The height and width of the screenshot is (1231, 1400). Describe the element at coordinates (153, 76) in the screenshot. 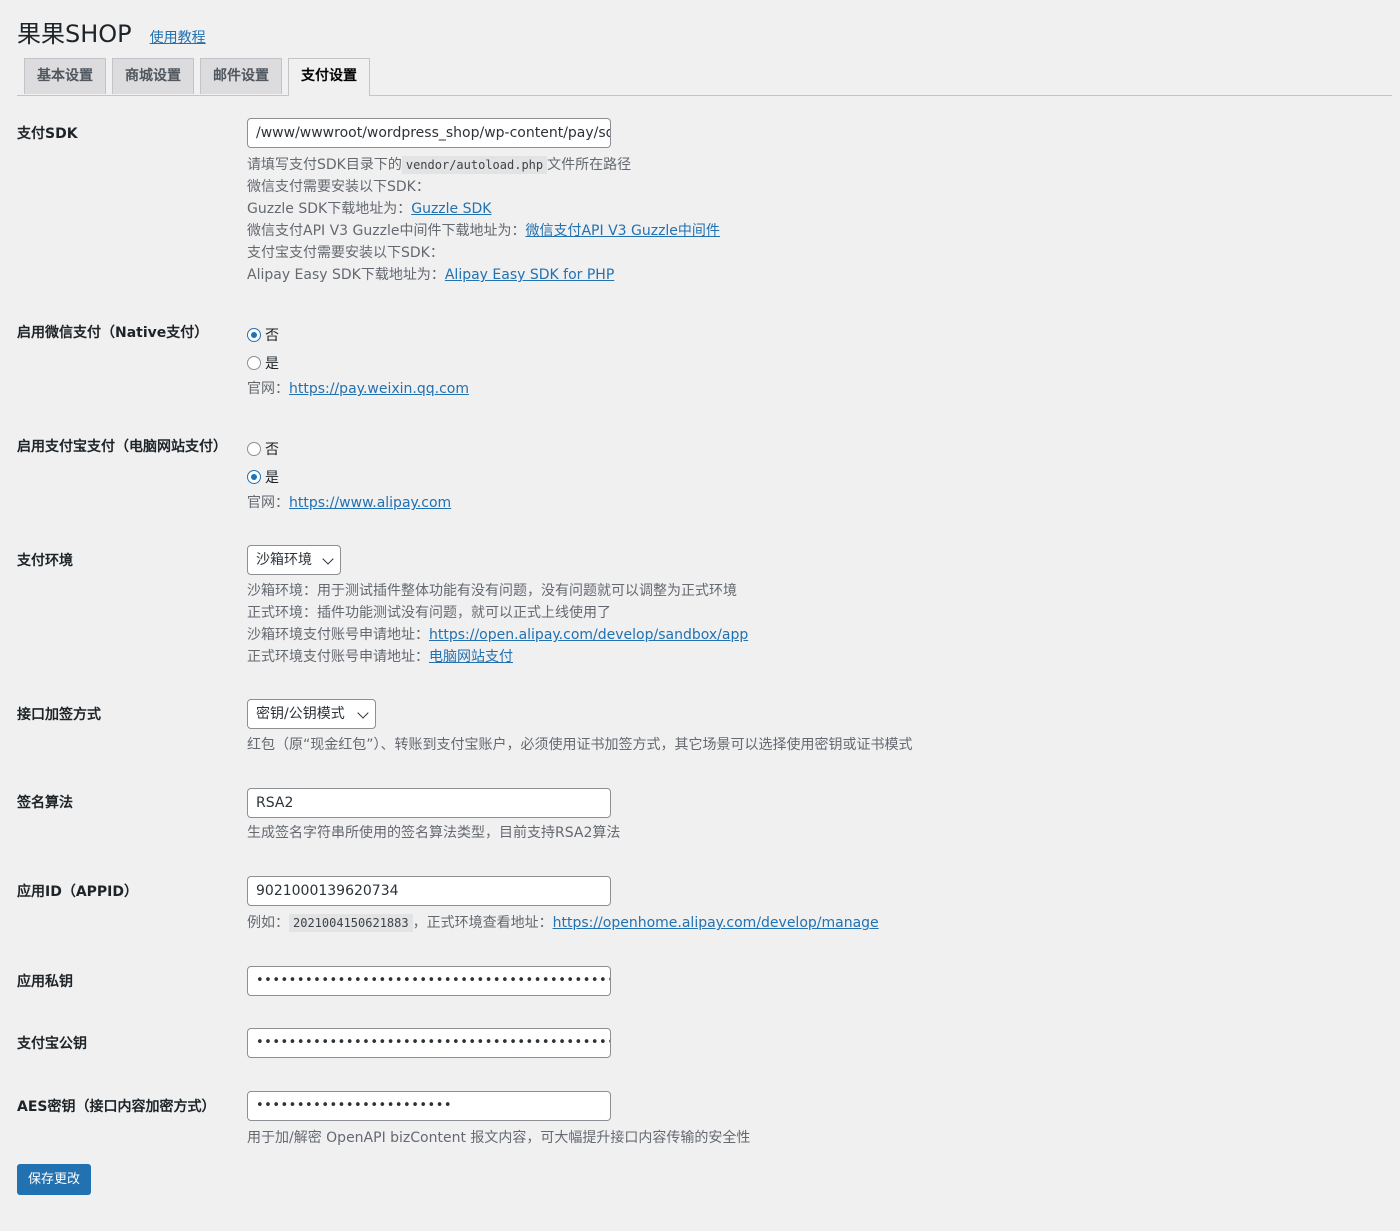

I see `tab-shop-settings: 商城设置` at that location.